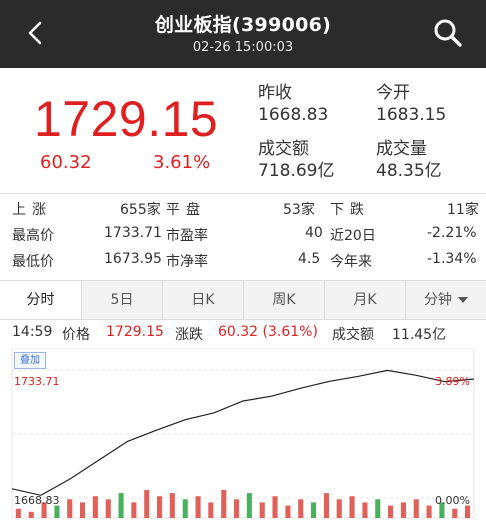 The image size is (486, 525). What do you see at coordinates (283, 149) in the screenshot?
I see `turnover-label: 成交额` at bounding box center [283, 149].